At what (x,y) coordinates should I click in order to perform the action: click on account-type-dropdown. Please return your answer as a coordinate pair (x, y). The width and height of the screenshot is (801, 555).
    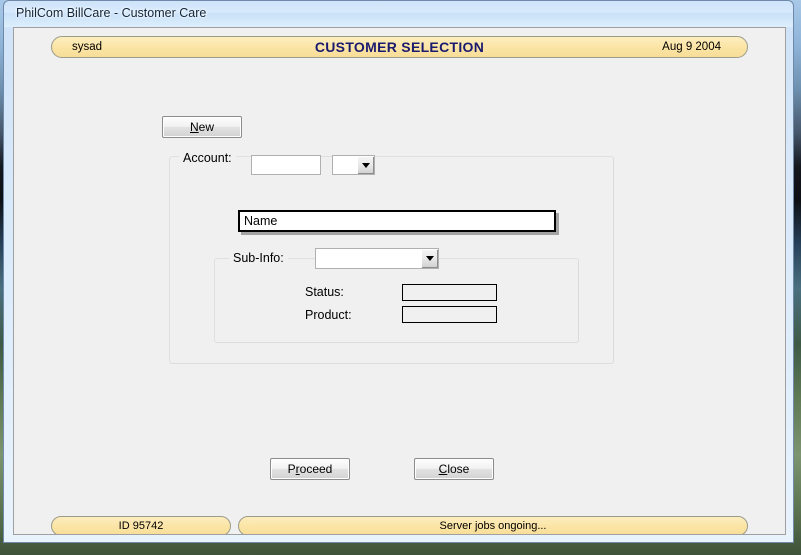
    Looking at the image, I should click on (353, 165).